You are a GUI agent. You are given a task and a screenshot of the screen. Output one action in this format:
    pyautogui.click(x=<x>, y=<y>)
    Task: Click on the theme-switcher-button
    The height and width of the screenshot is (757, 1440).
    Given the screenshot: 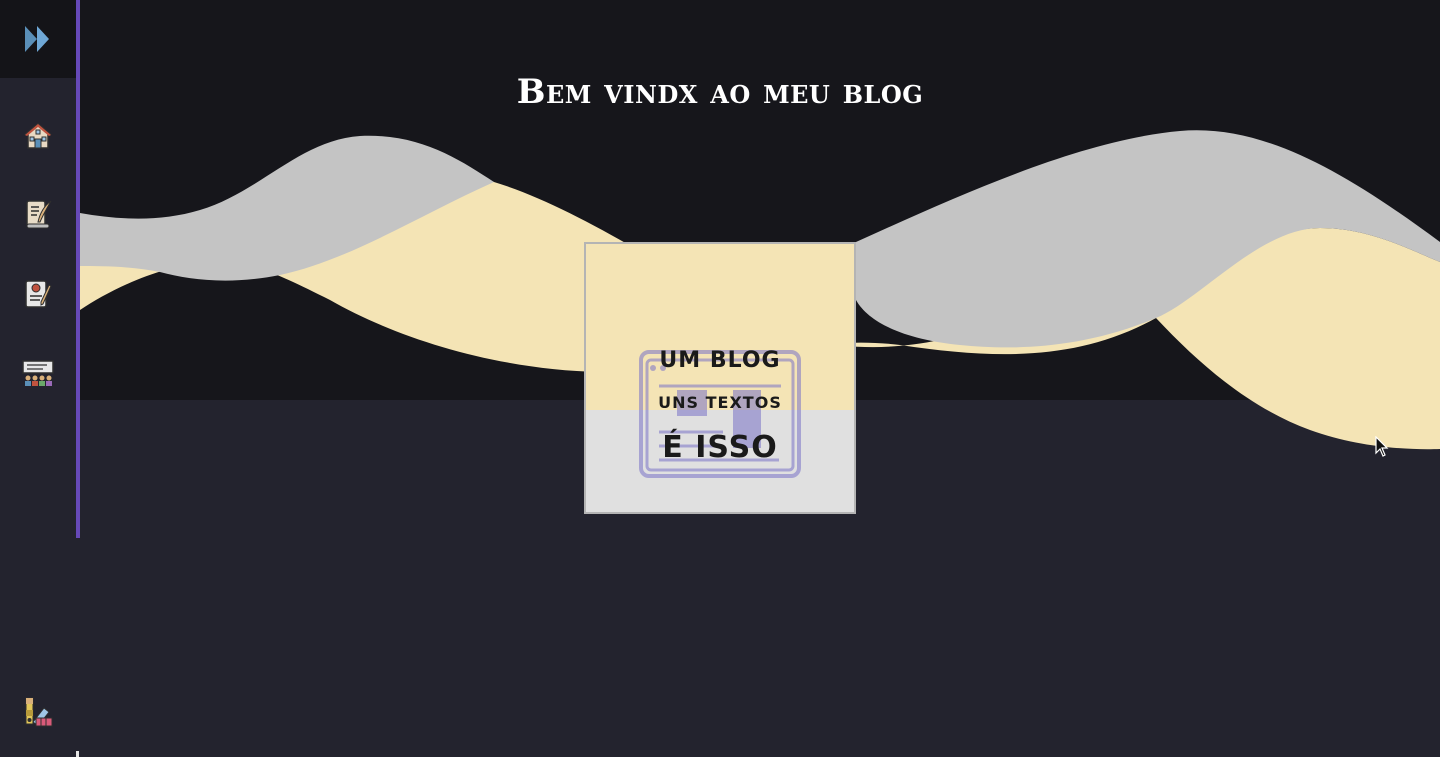 What is the action you would take?
    pyautogui.click(x=38, y=712)
    